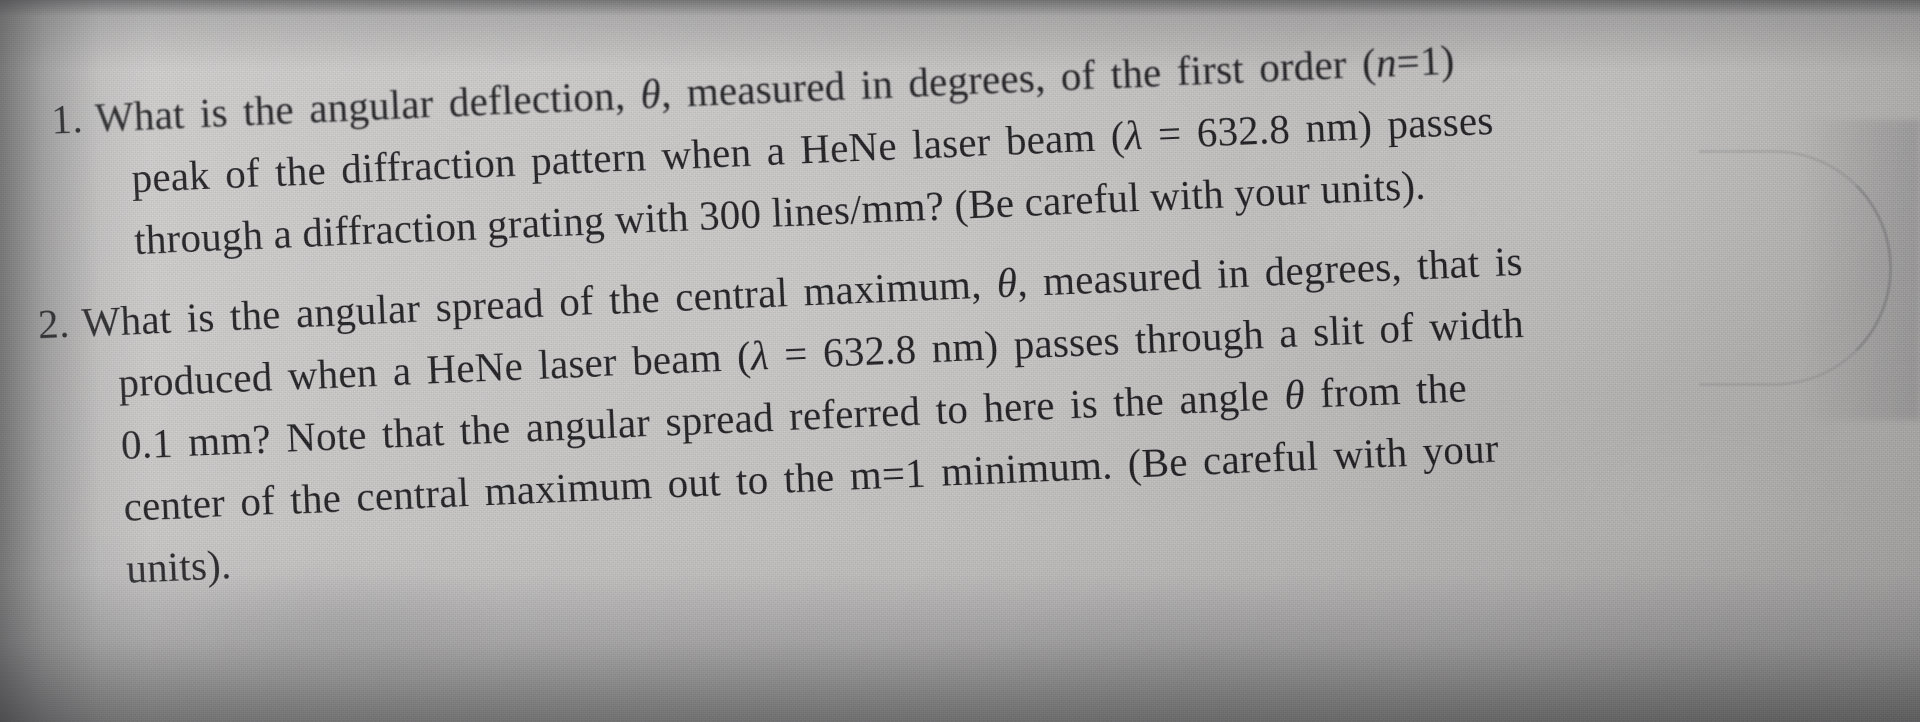 The width and height of the screenshot is (1920, 722). Describe the element at coordinates (960, 8) in the screenshot. I see `top-dark-sliver` at that location.